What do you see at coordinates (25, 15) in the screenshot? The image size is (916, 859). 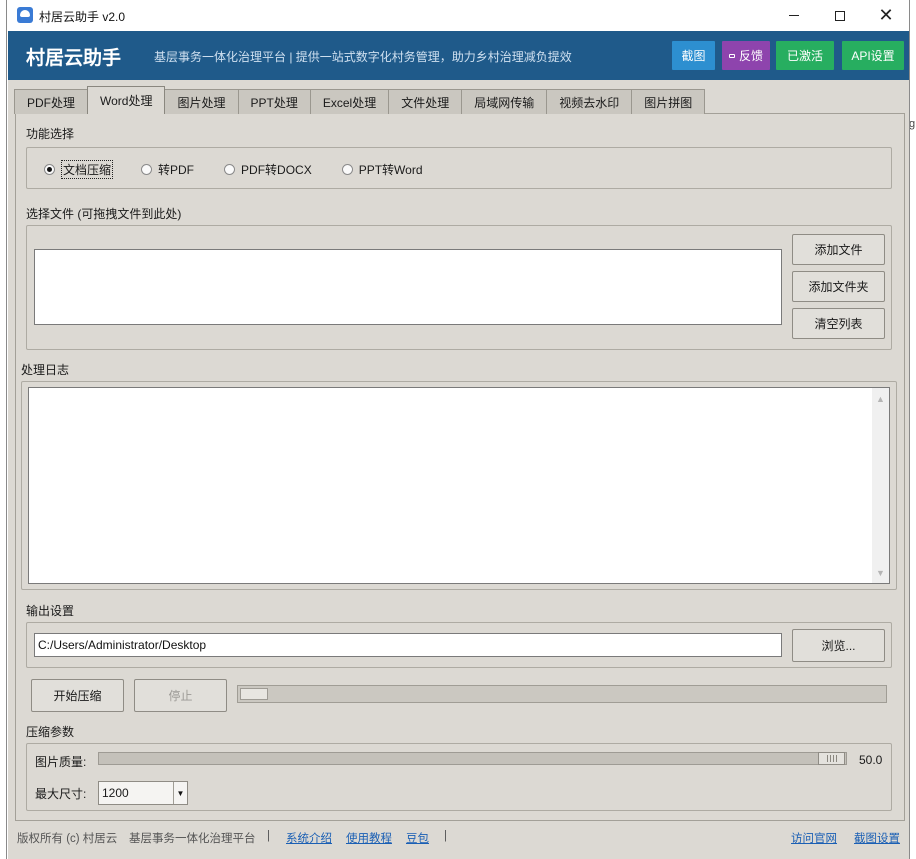 I see `app-cloud-icon` at bounding box center [25, 15].